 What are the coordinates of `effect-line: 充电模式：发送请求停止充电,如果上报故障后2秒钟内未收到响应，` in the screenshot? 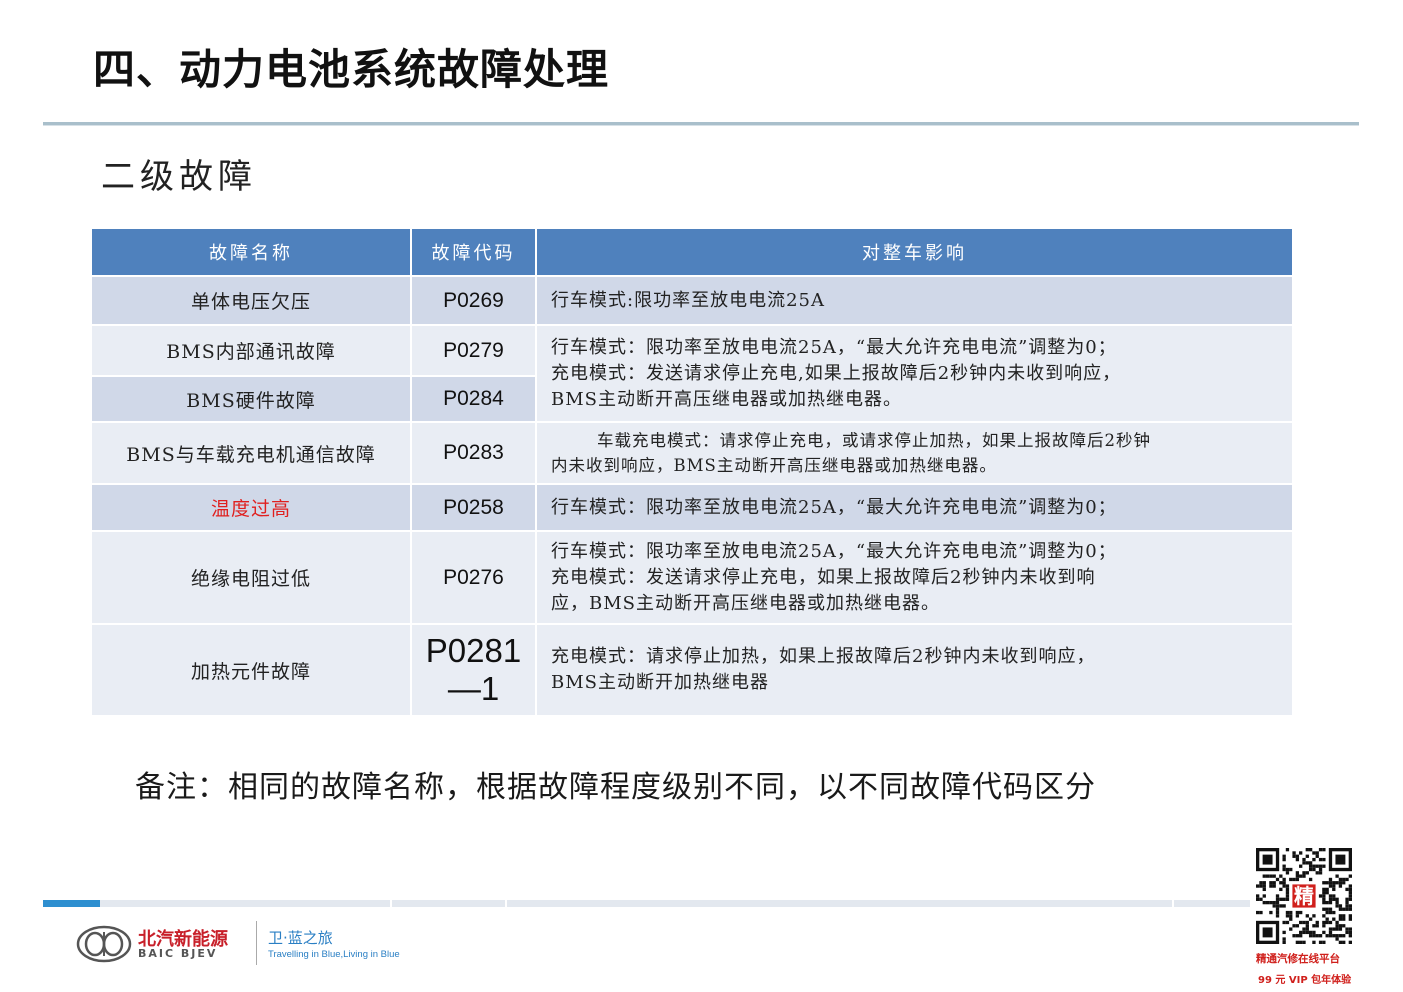 It's located at (836, 373).